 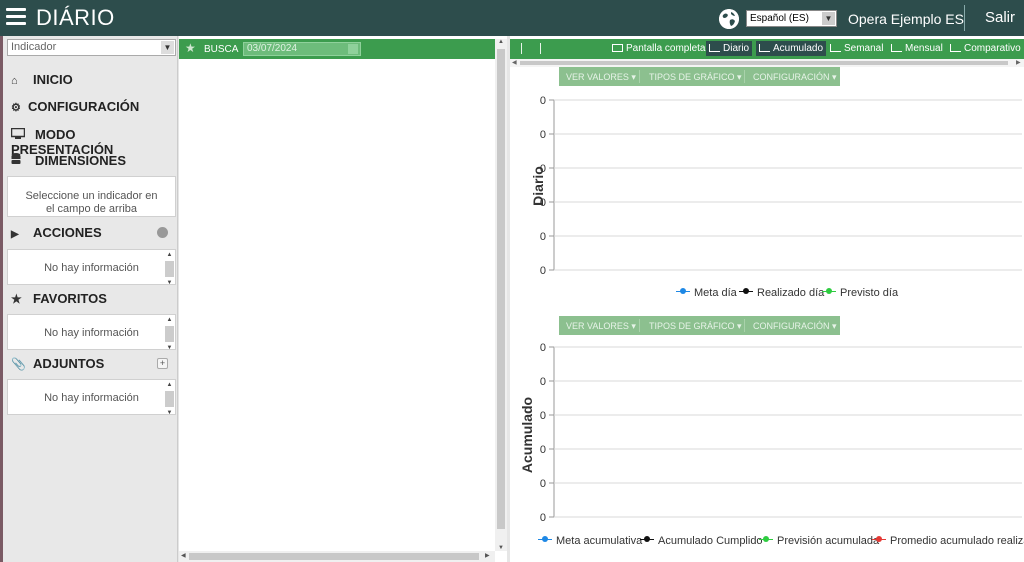 What do you see at coordinates (190, 48) in the screenshot?
I see `star-icon: ★` at bounding box center [190, 48].